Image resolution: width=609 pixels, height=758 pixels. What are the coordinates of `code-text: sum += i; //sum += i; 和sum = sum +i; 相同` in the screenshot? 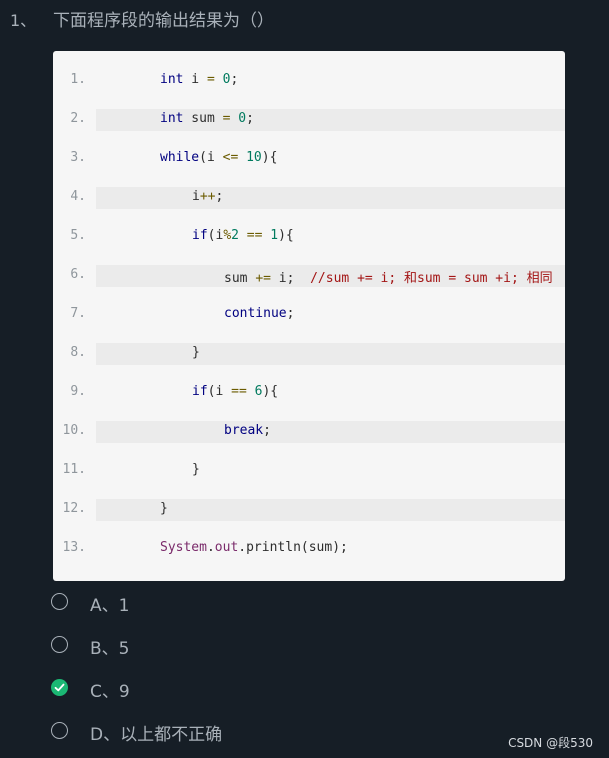 It's located at (388, 278).